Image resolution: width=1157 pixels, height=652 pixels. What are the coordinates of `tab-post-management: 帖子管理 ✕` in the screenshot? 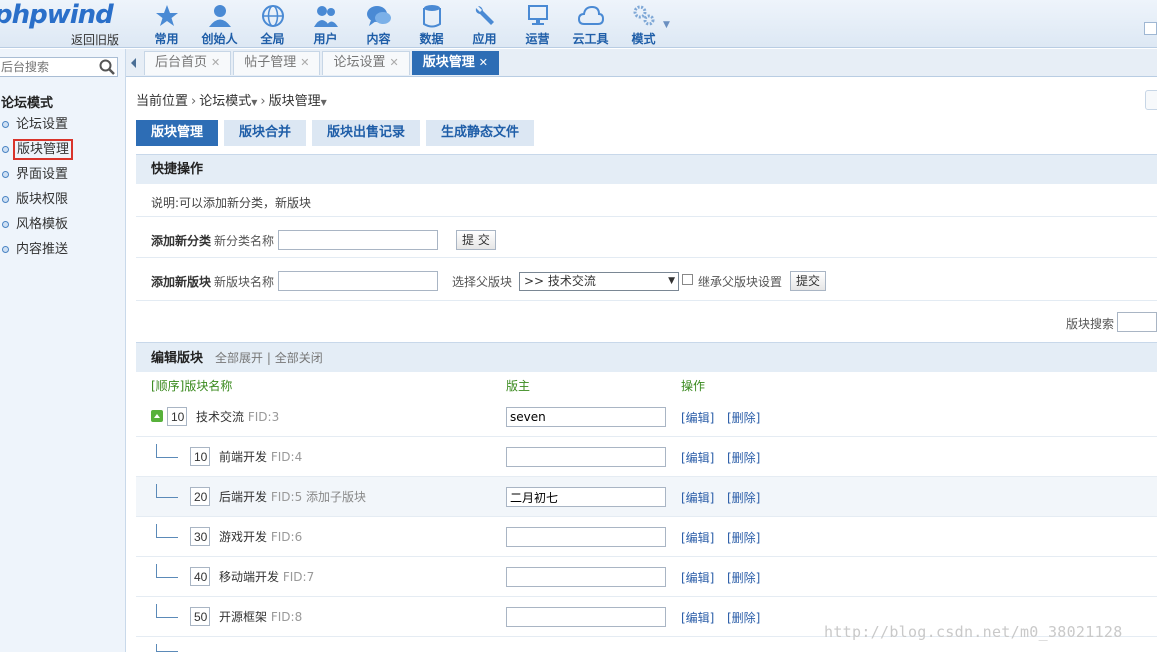 It's located at (277, 63).